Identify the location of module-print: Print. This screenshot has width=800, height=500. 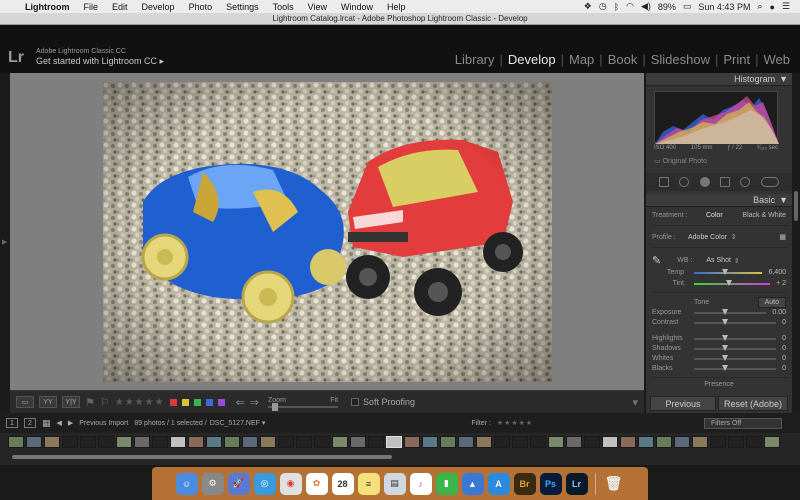
(736, 59).